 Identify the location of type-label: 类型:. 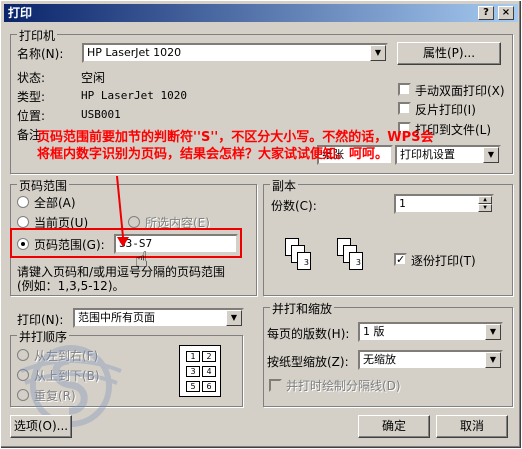
(31, 97).